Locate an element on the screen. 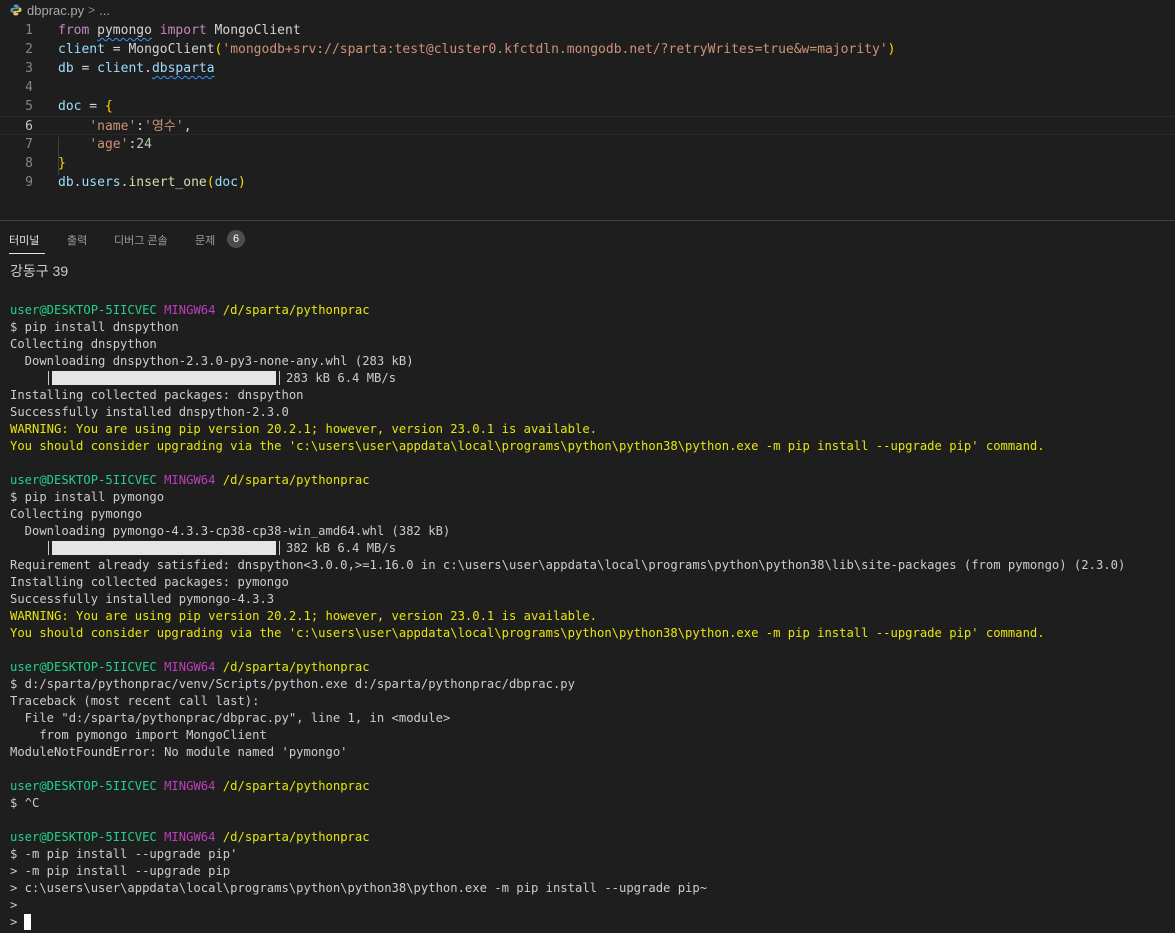 The image size is (1175, 933). tab-debug-console: 디버그 콘솔 is located at coordinates (141, 240).